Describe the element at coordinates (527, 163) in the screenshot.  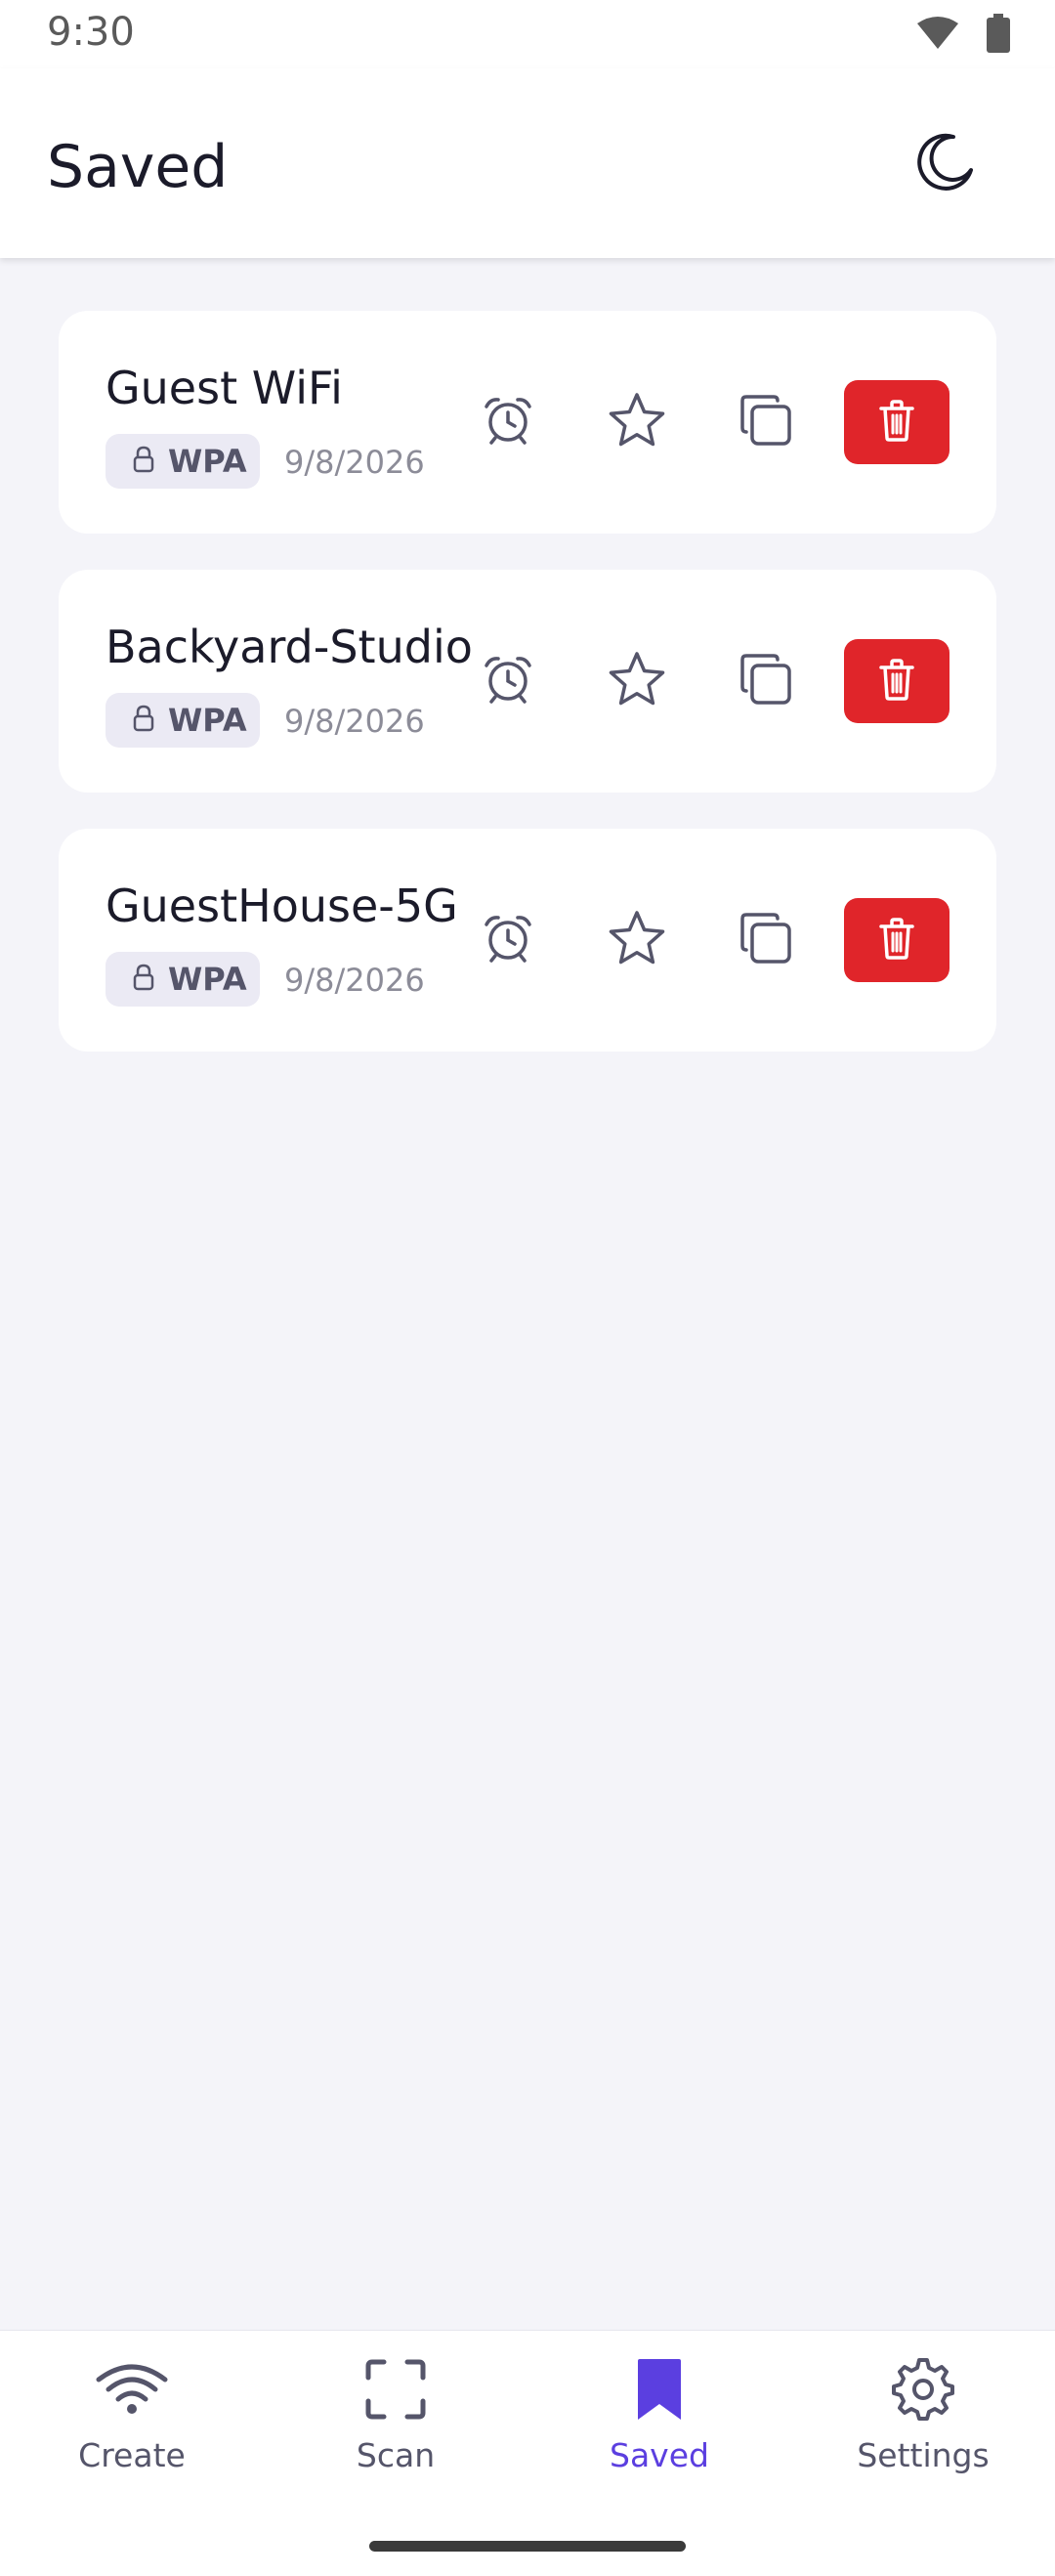
I see `app-bar: Saved` at that location.